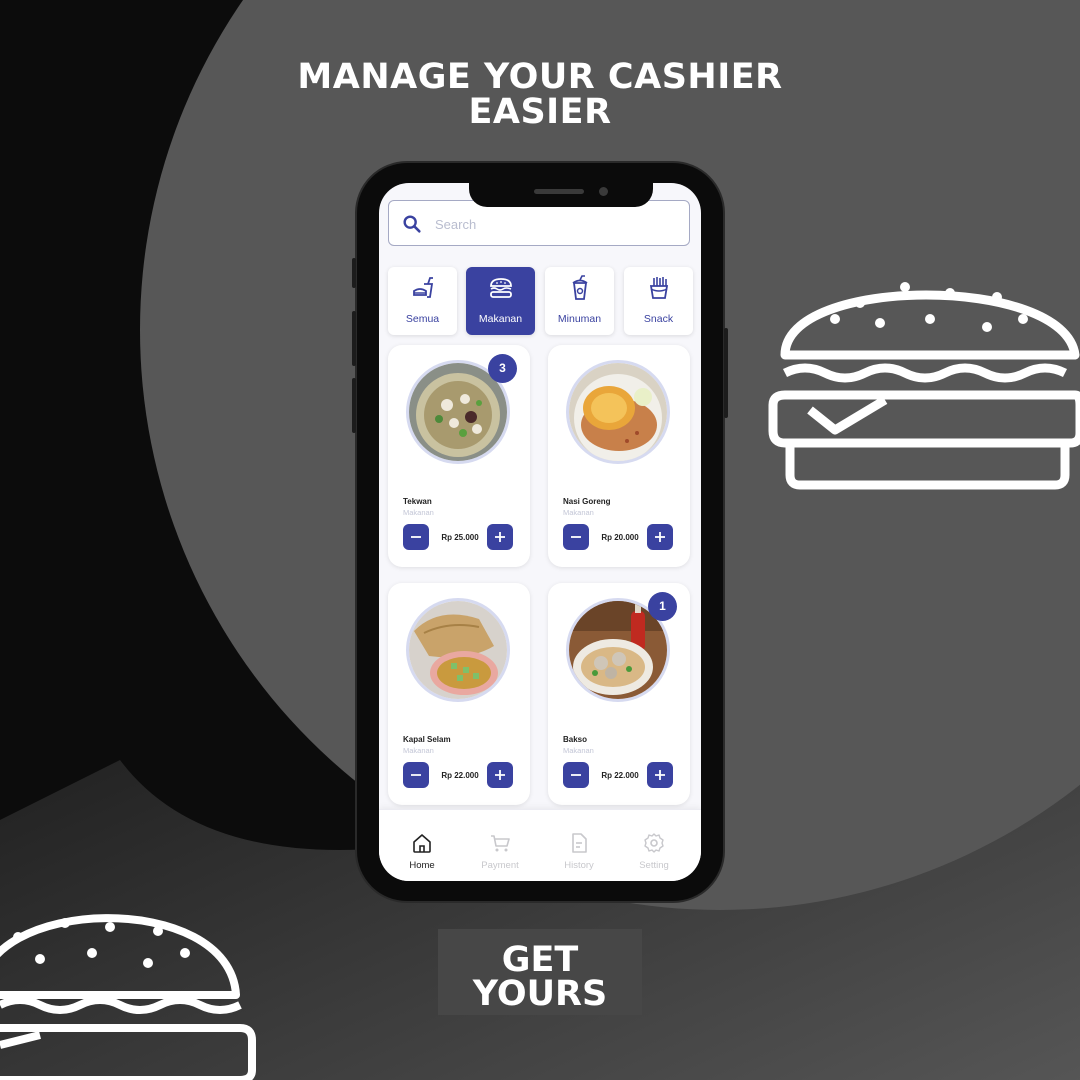 The height and width of the screenshot is (1080, 1080). Describe the element at coordinates (422, 301) in the screenshot. I see `category-semua: Semua` at that location.